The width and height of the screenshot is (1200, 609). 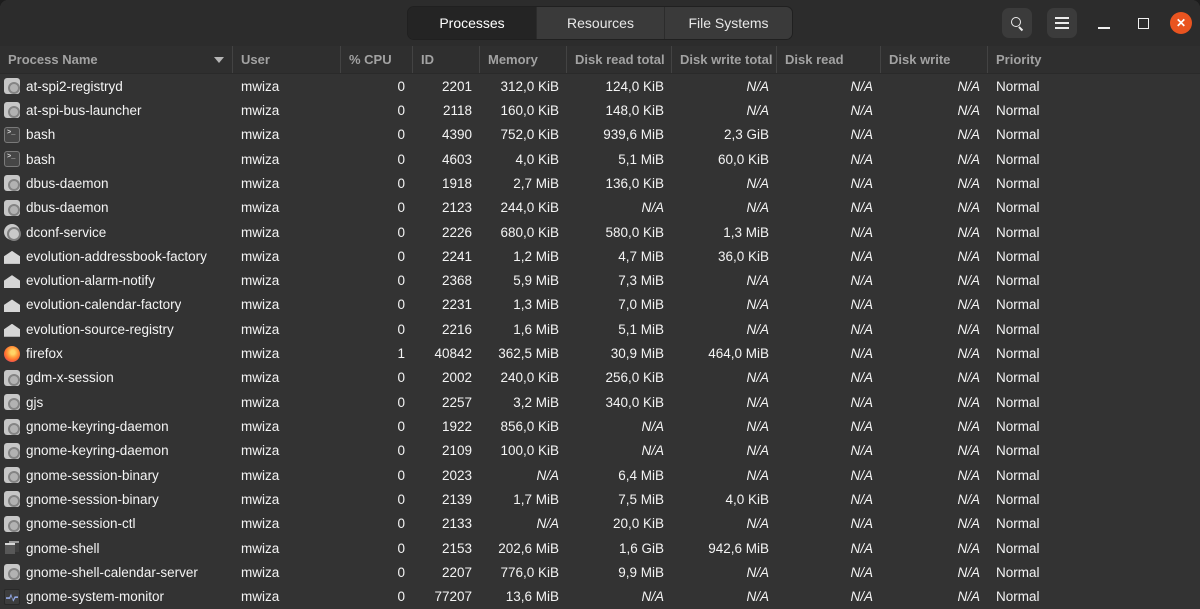 What do you see at coordinates (97, 451) in the screenshot?
I see `process-name: gnome-keyring-daemon` at bounding box center [97, 451].